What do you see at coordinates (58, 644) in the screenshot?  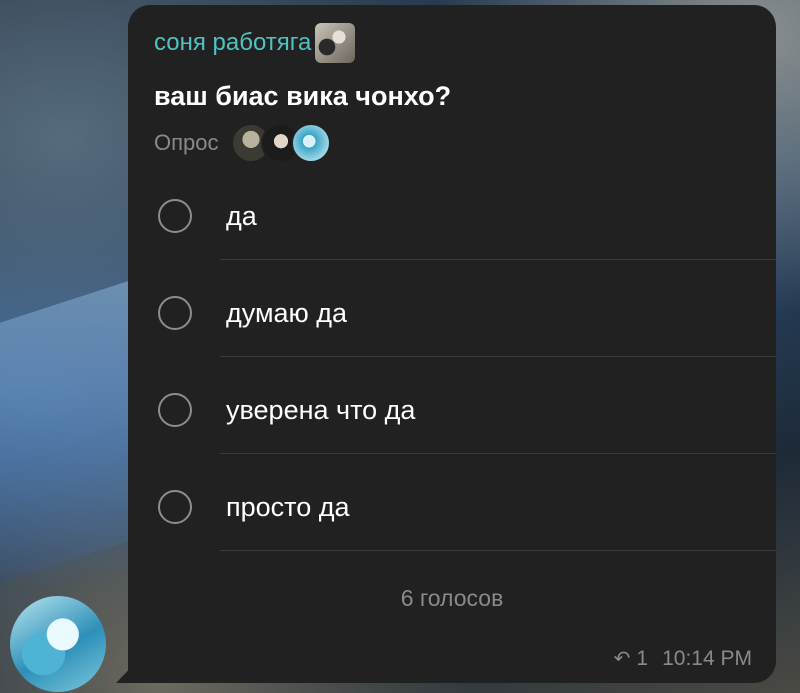 I see `sender-avatar` at bounding box center [58, 644].